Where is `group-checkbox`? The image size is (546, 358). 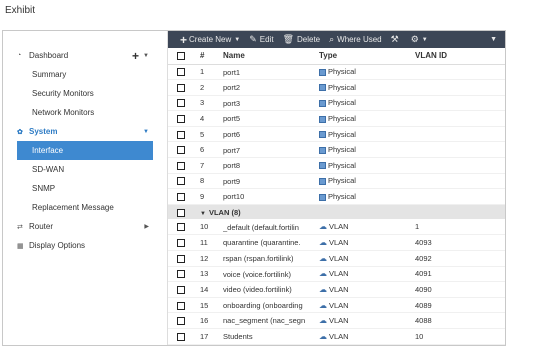
group-checkbox is located at coordinates (181, 212).